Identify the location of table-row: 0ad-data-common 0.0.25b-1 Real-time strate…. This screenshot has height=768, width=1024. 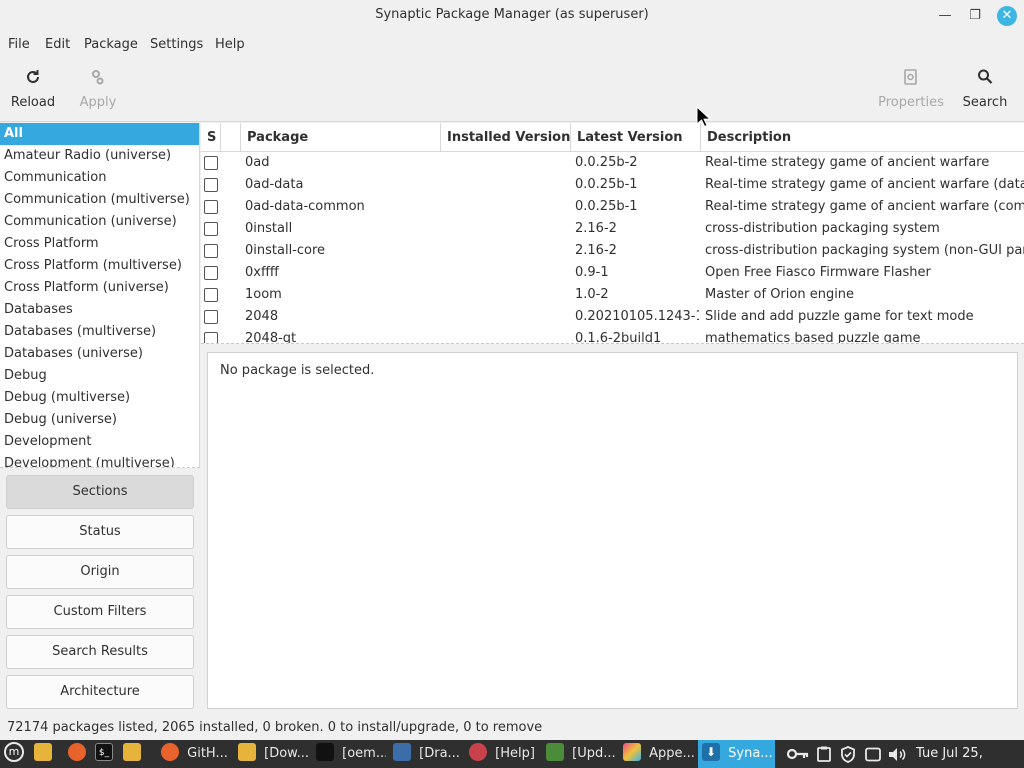
(612, 207).